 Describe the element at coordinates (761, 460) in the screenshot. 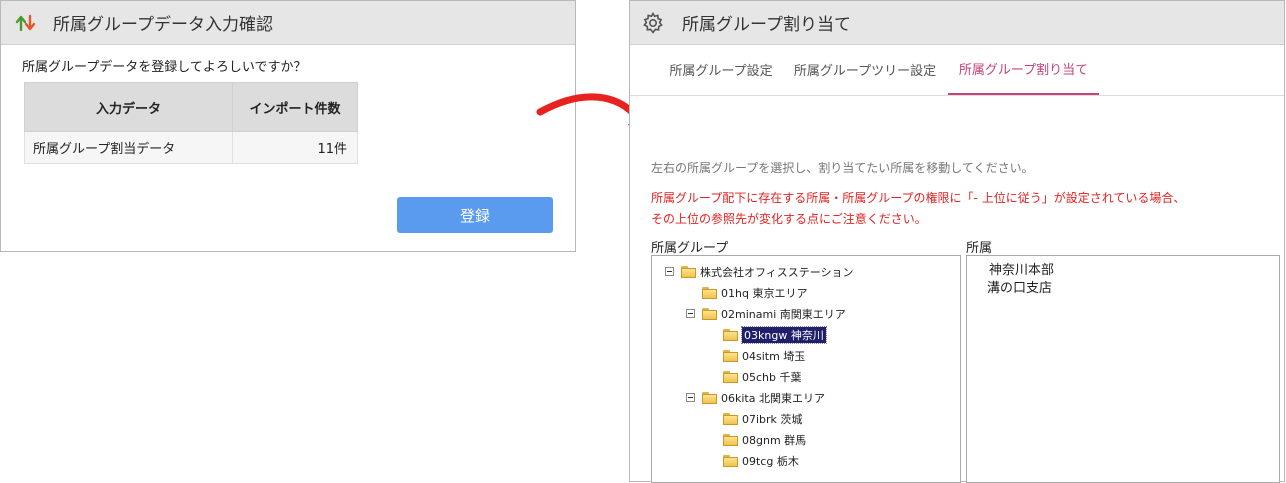

I see `tree-node: 09tcg 栃木` at that location.